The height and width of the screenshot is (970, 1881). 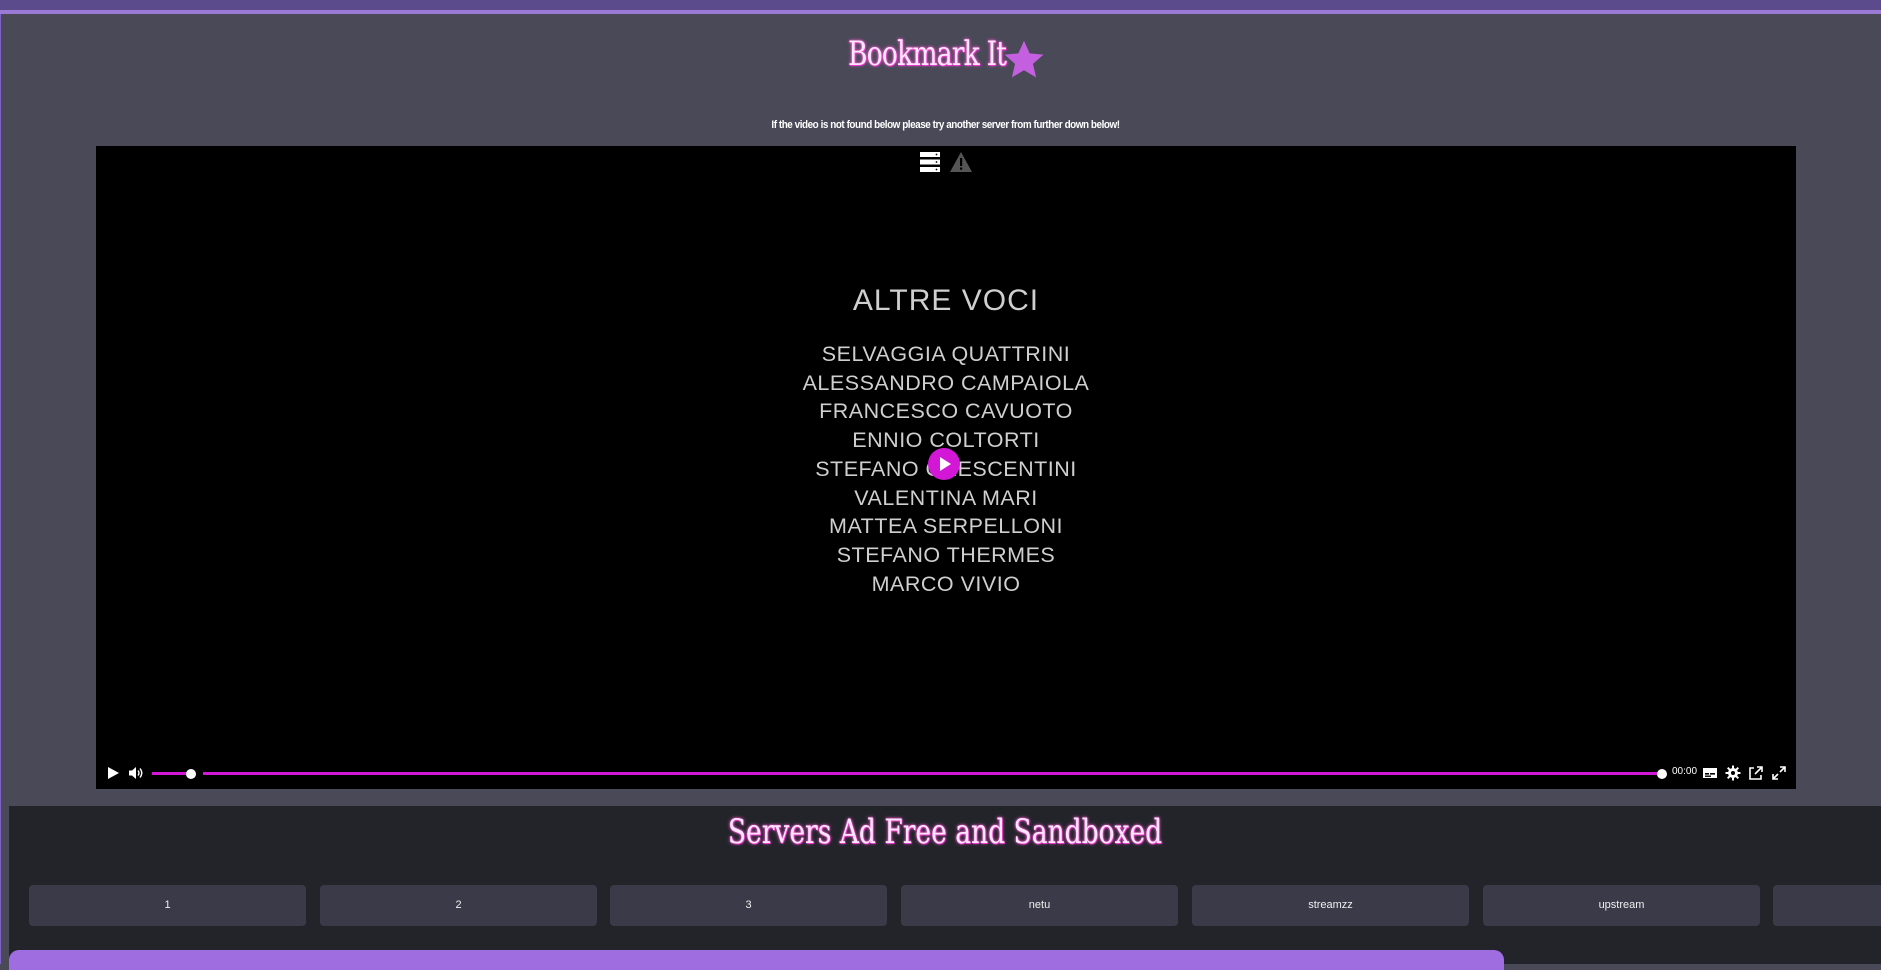 What do you see at coordinates (1733, 773) in the screenshot?
I see `settings-icon` at bounding box center [1733, 773].